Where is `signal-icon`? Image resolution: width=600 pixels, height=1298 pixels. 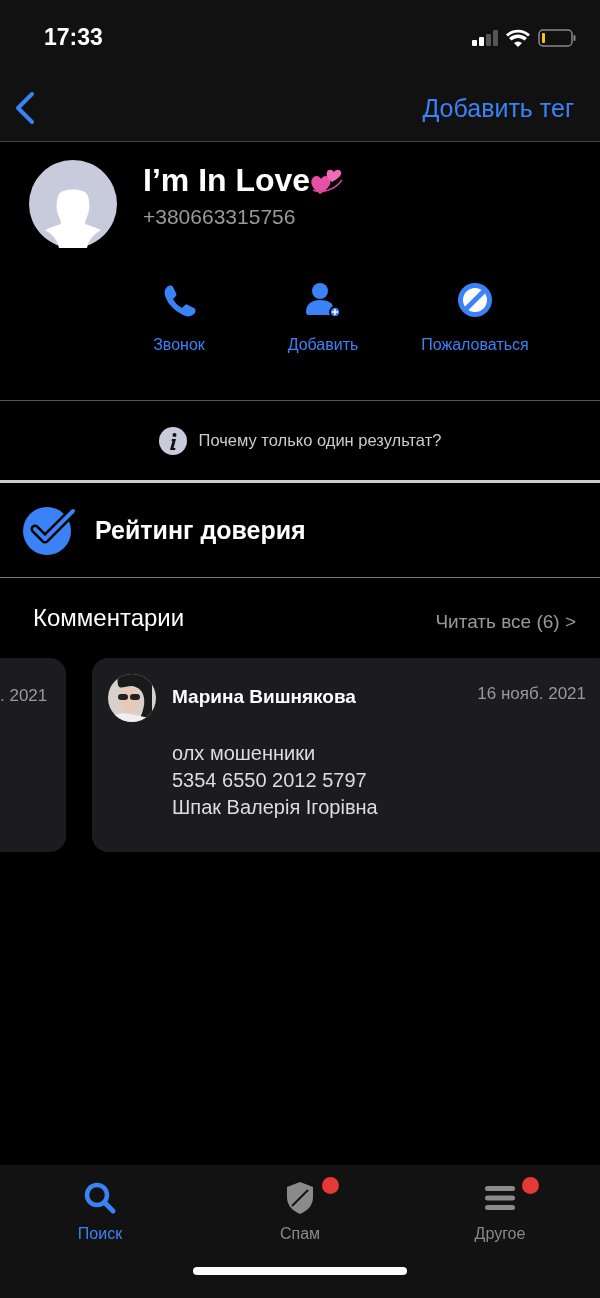 signal-icon is located at coordinates (485, 37).